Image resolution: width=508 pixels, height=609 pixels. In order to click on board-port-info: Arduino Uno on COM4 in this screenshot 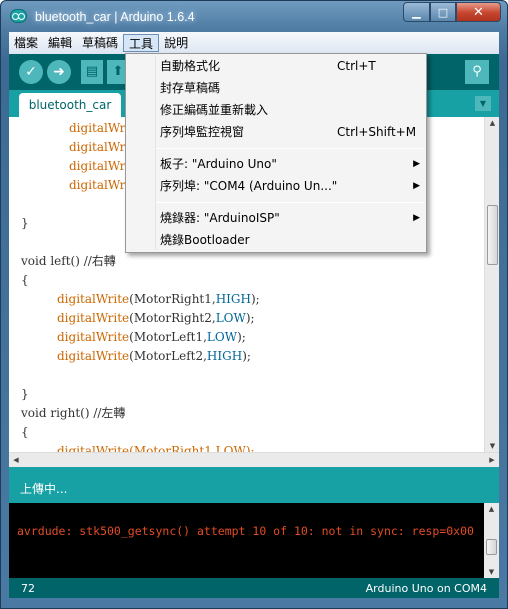, I will do `click(426, 588)`.